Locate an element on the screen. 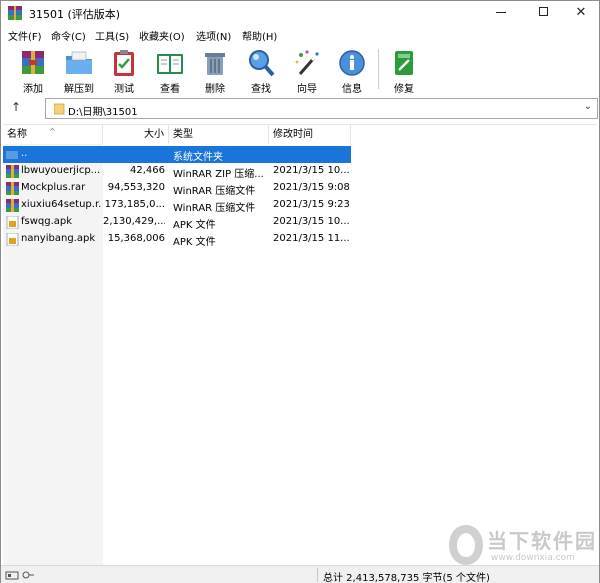  maximize-icon is located at coordinates (543, 11).